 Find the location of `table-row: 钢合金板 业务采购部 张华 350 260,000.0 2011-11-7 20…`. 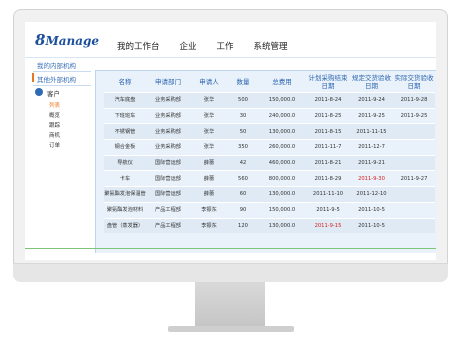

table-row: 钢合金板 业务采购部 张华 350 260,000.0 2011-11-7 20… is located at coordinates (269, 147).